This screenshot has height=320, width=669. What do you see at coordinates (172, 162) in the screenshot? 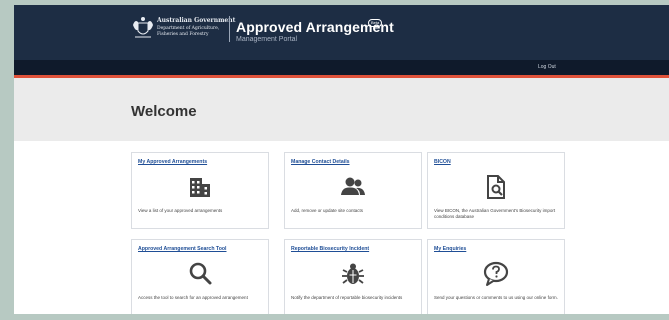
I see `card-title: My Approved Arrangements` at bounding box center [172, 162].